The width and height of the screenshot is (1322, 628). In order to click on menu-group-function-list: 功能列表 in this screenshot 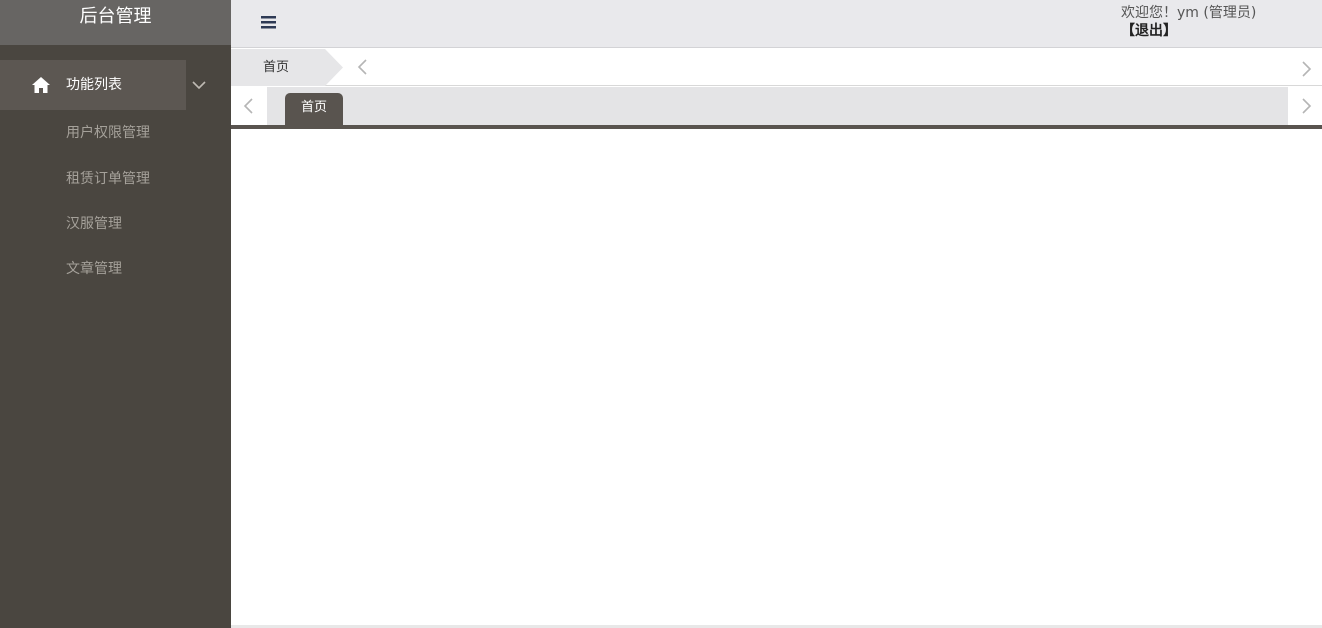, I will do `click(115, 85)`.